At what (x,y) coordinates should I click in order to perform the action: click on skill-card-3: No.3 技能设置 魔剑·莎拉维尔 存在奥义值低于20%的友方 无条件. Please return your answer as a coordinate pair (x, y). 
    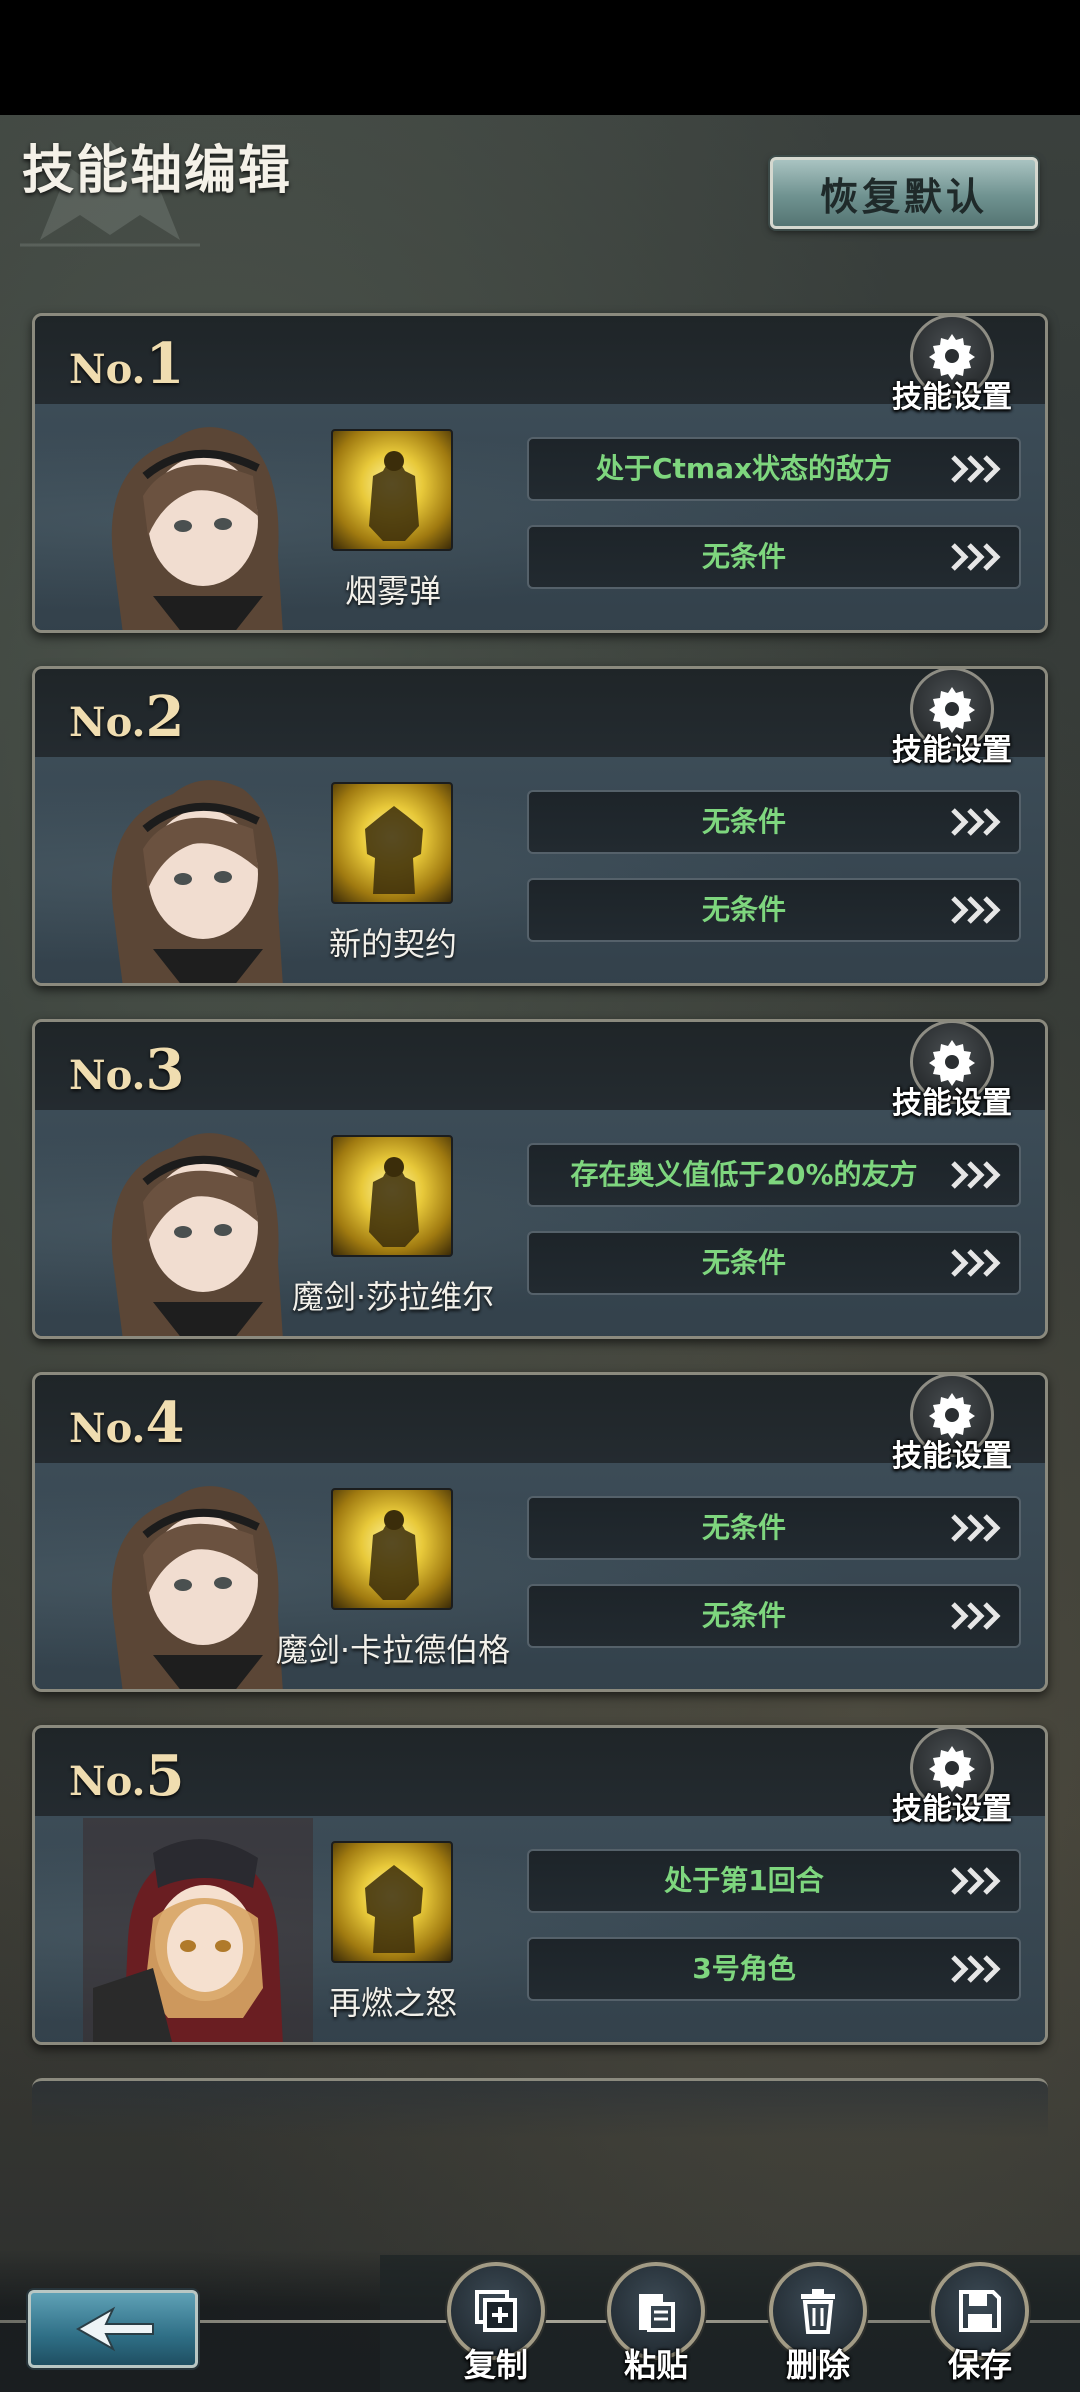
    Looking at the image, I should click on (540, 1179).